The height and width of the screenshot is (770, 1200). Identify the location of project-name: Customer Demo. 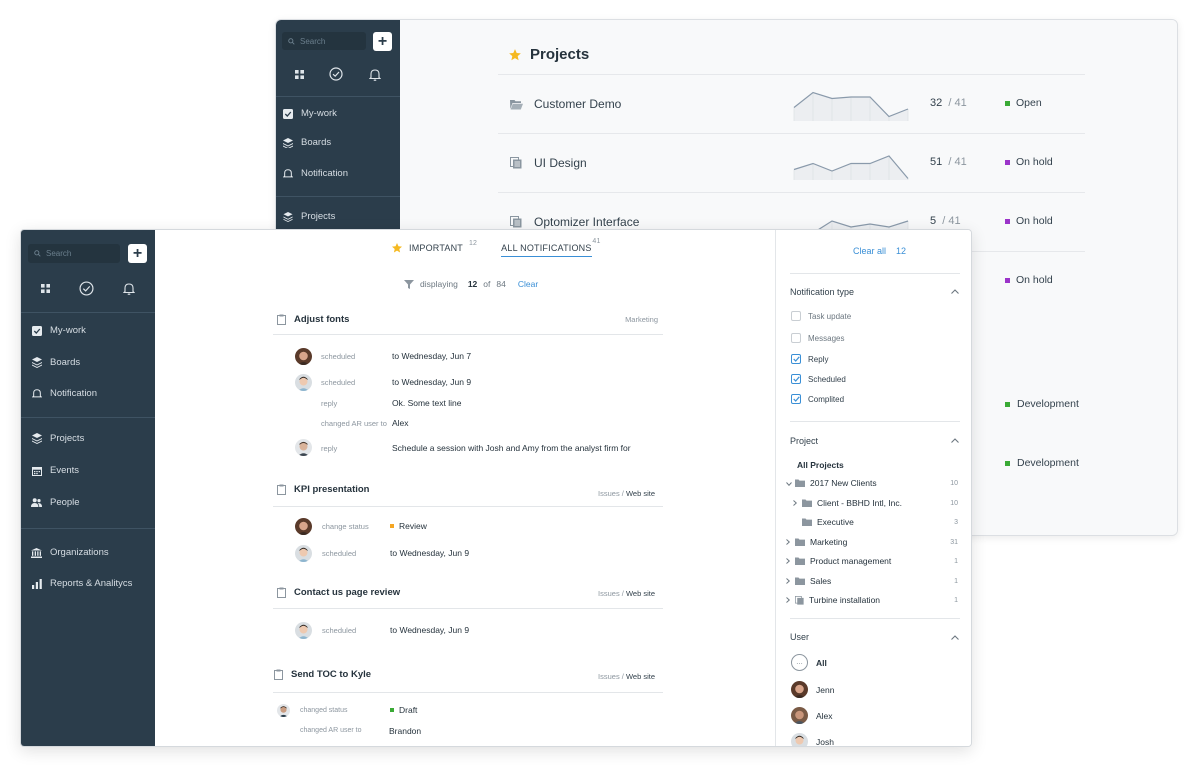
(577, 104).